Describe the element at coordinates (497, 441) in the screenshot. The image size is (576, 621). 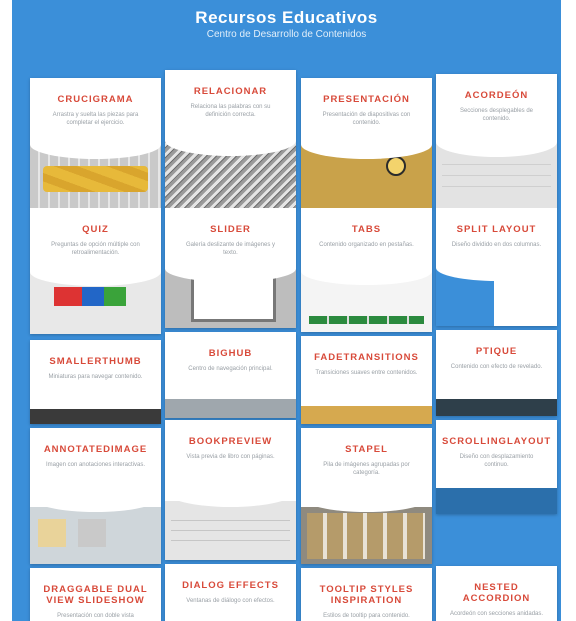
I see `card-title: SCROLLINGLAYOUT` at that location.